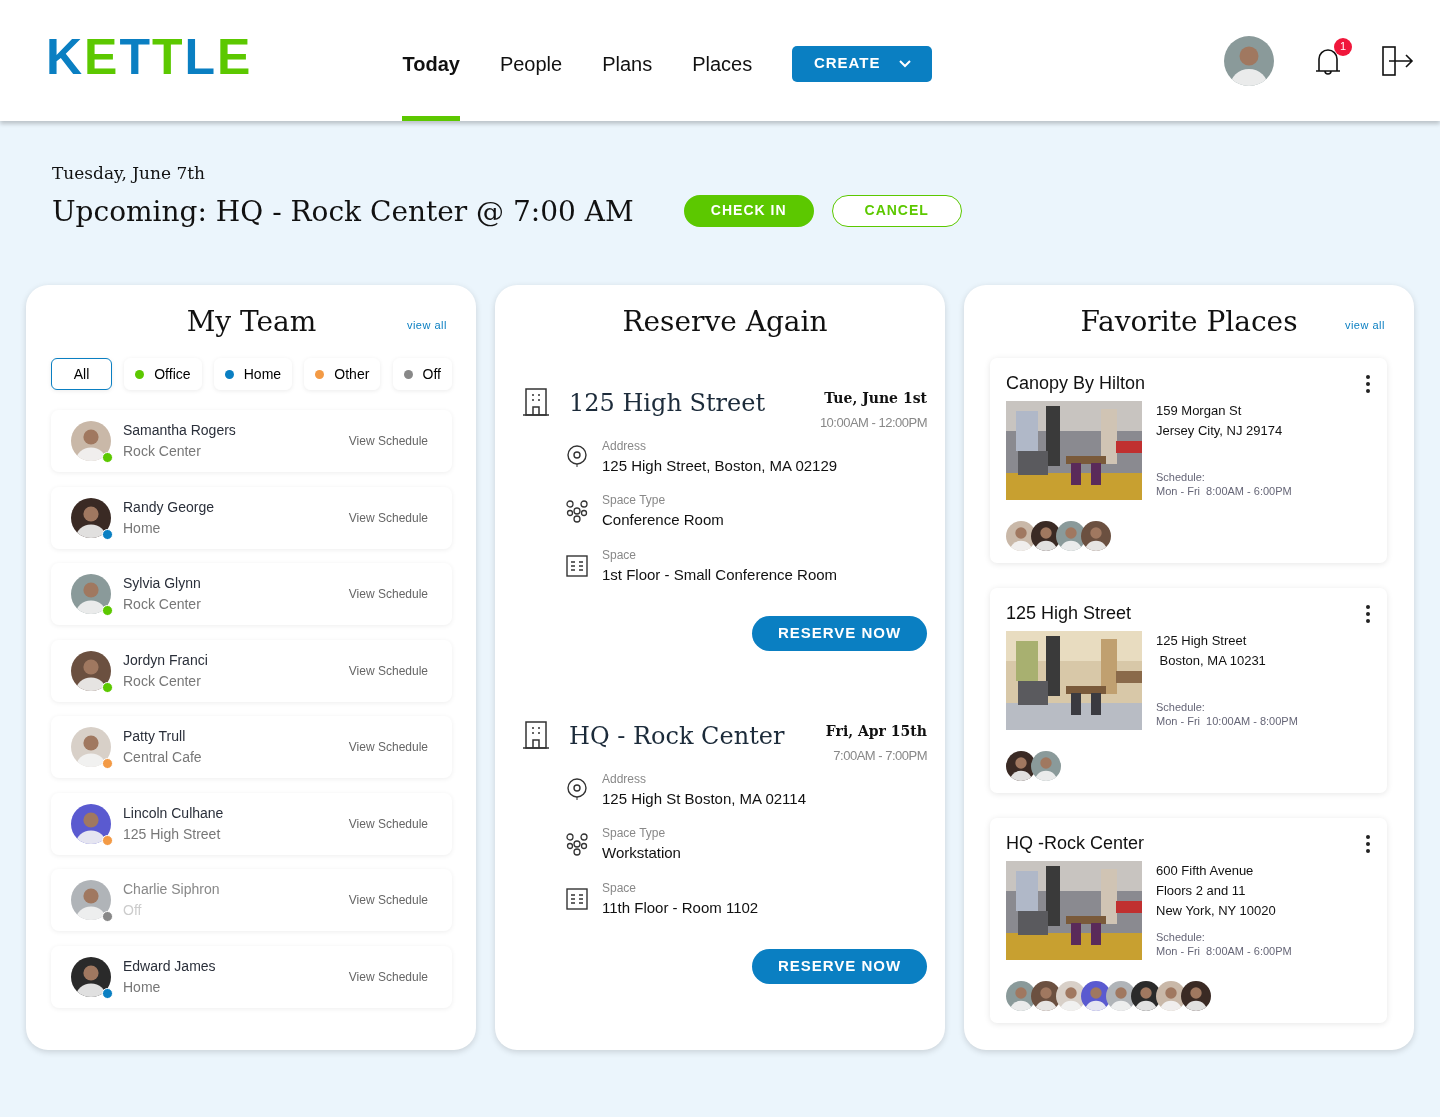 Image resolution: width=1440 pixels, height=1117 pixels. Describe the element at coordinates (1227, 721) in the screenshot. I see `schedule-hours: Mon - Fri 10:00AM - 8:00PM` at that location.